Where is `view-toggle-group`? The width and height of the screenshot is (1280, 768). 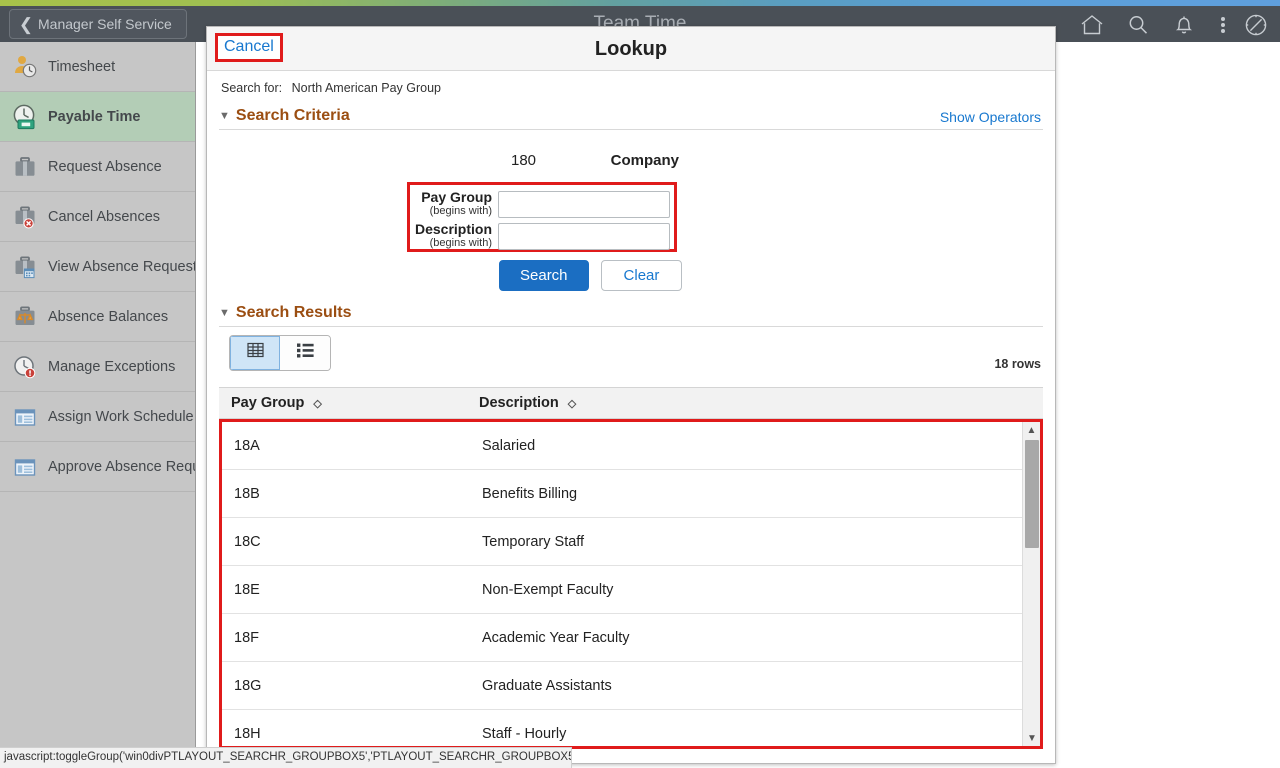
view-toggle-group is located at coordinates (280, 353).